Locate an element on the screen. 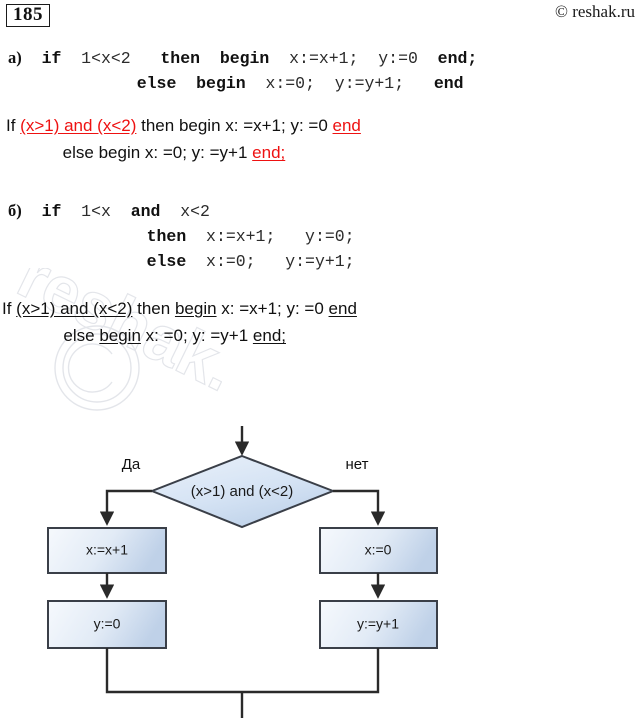  answer-b-l2-else: else is located at coordinates (51, 335).